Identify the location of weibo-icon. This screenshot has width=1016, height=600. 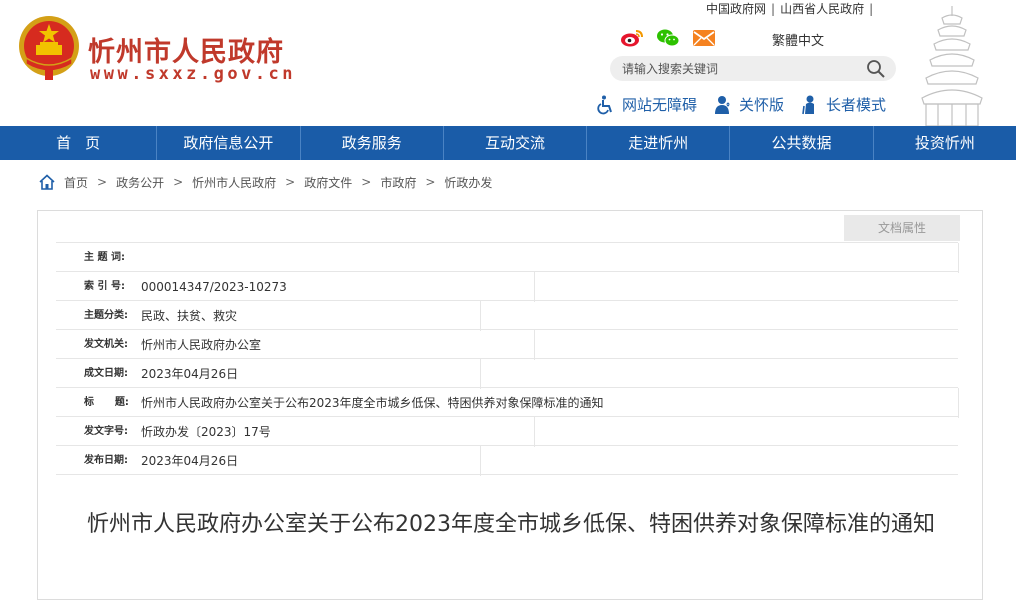
(632, 38).